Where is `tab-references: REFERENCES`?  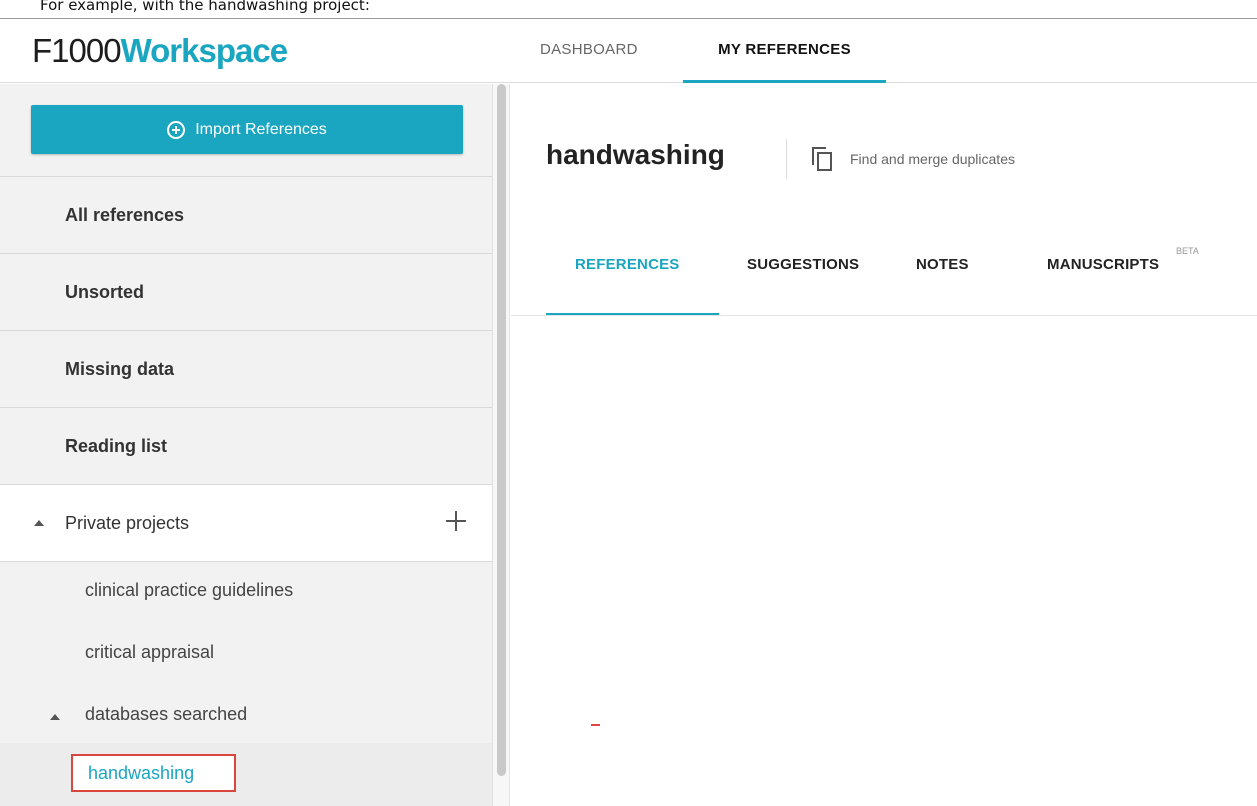 tab-references: REFERENCES is located at coordinates (627, 264).